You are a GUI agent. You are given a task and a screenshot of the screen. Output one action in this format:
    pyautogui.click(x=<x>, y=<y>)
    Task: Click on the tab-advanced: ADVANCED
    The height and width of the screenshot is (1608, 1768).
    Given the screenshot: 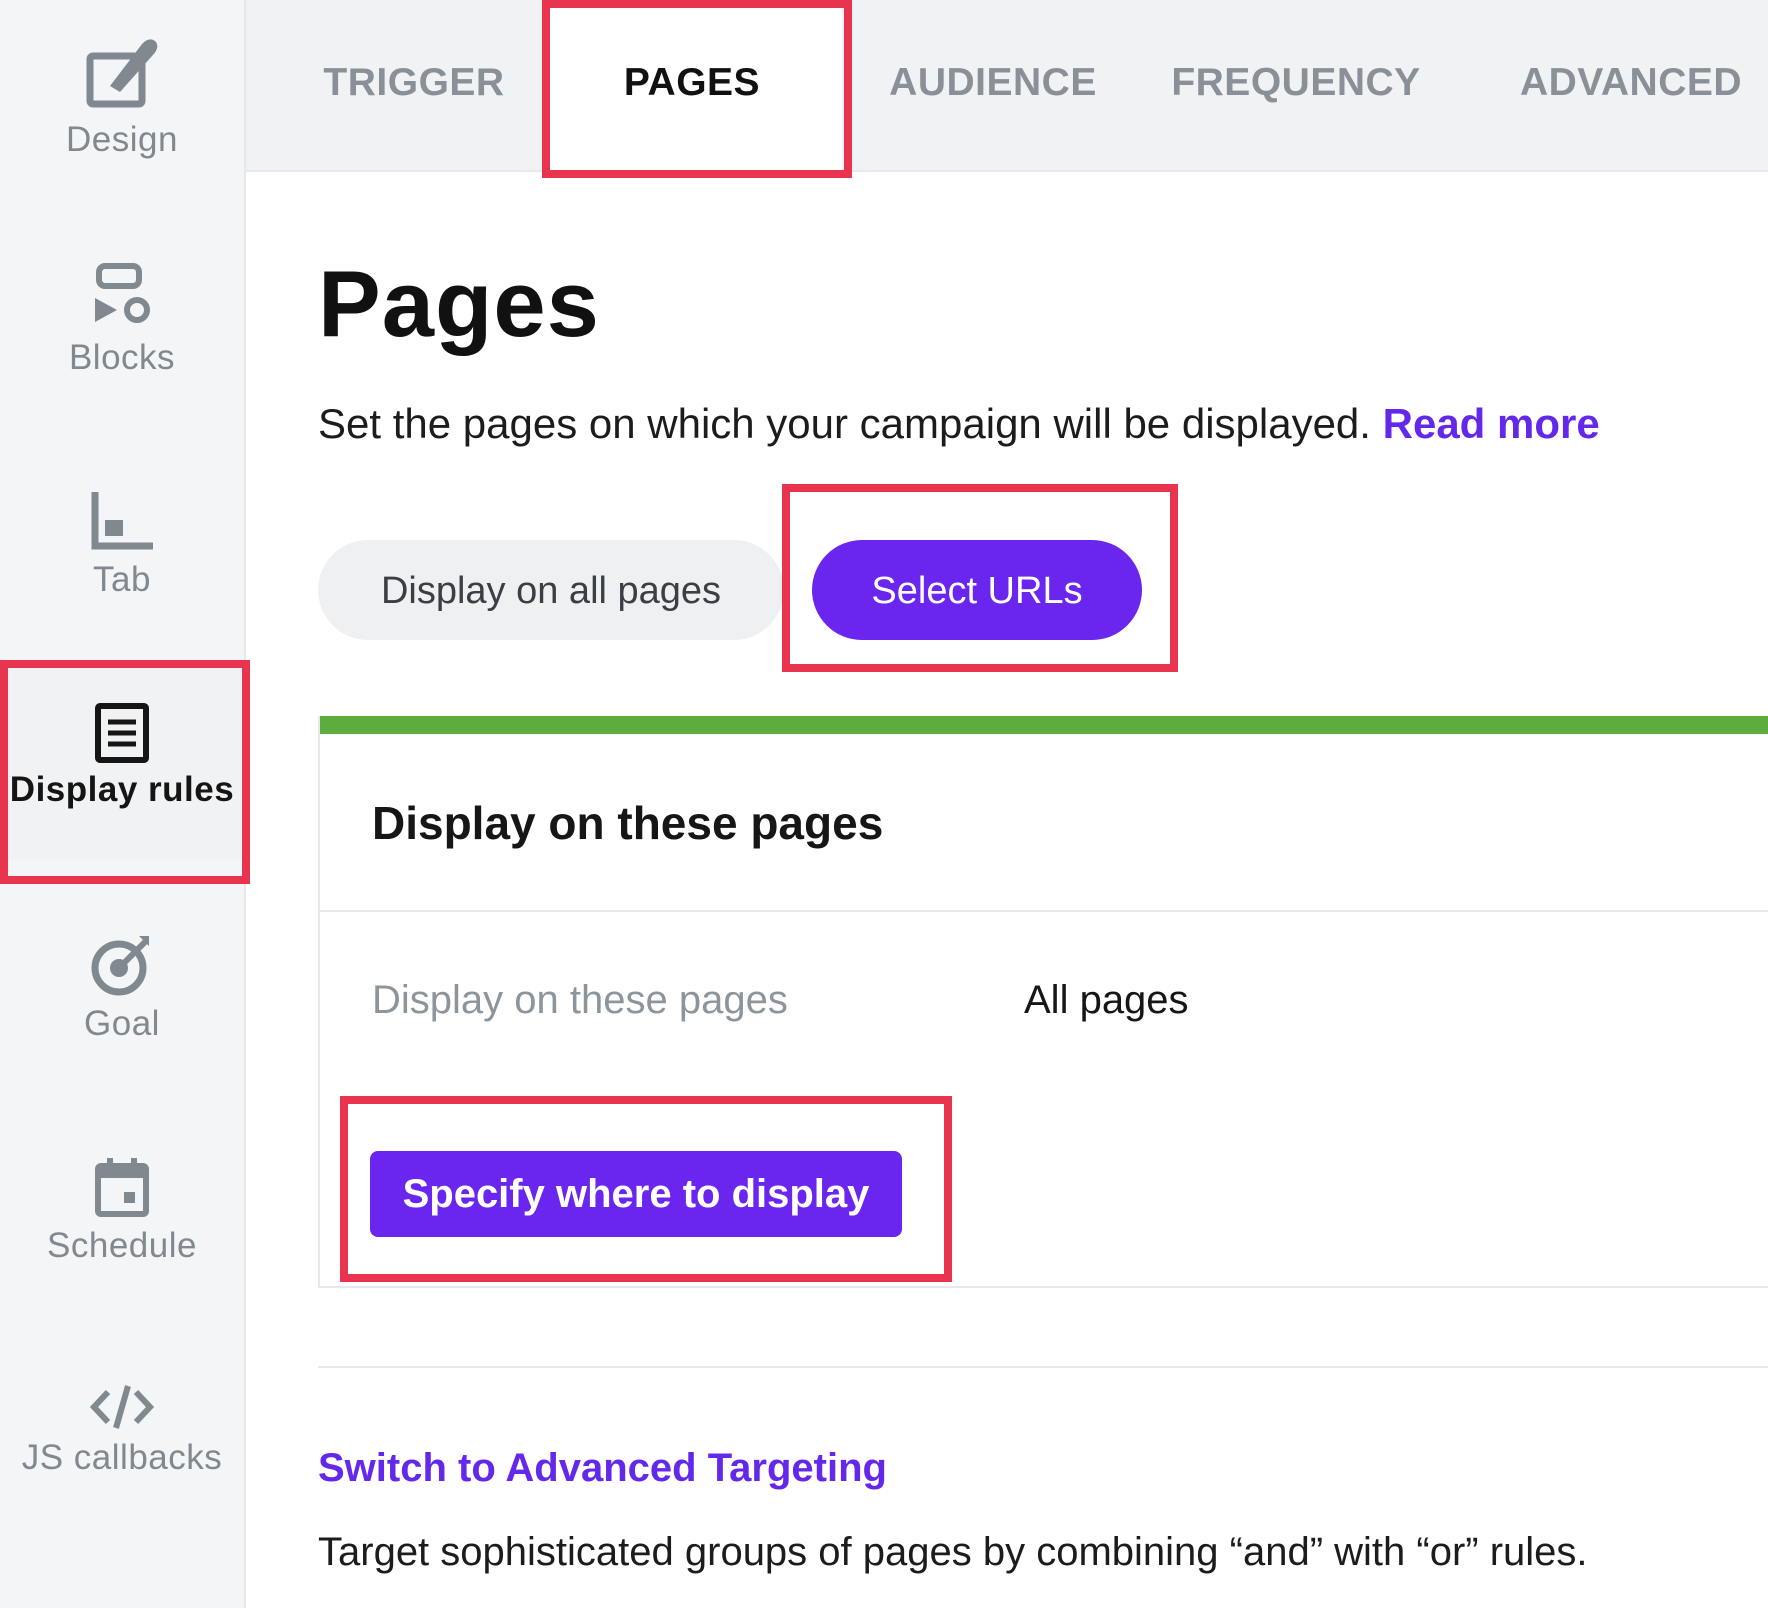 What is the action you would take?
    pyautogui.click(x=1631, y=85)
    